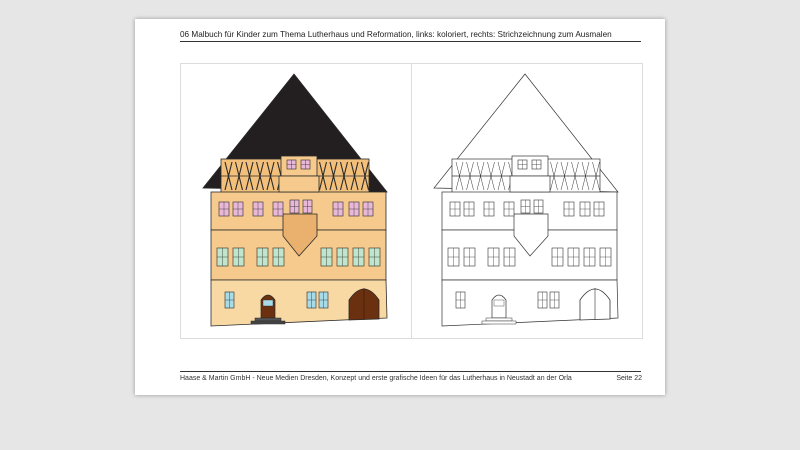  I want to click on header-rule, so click(410, 41).